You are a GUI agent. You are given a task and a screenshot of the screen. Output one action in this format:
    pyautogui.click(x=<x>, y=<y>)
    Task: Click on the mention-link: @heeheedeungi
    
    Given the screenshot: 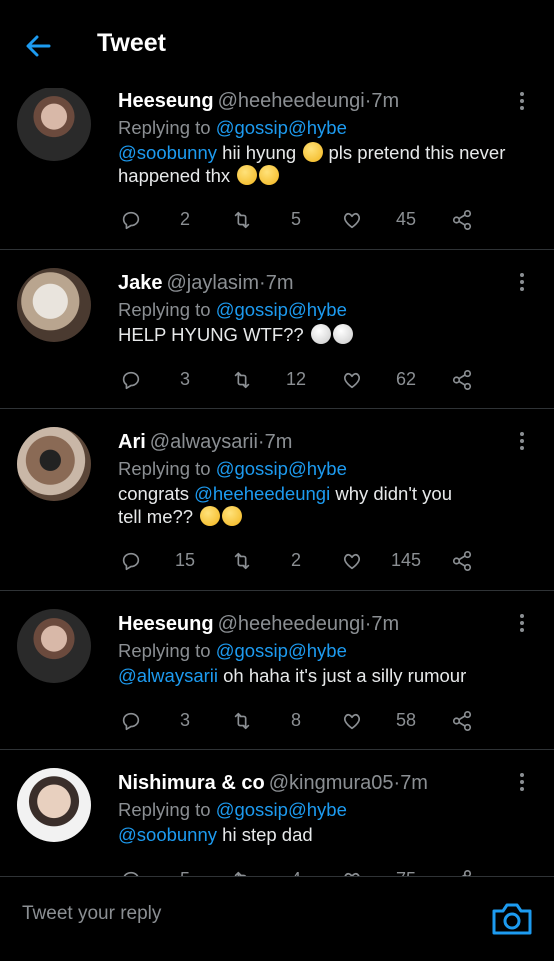 What is the action you would take?
    pyautogui.click(x=262, y=493)
    